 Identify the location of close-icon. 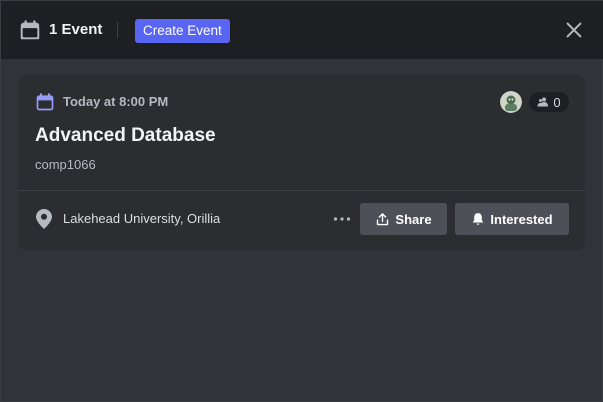
(574, 30).